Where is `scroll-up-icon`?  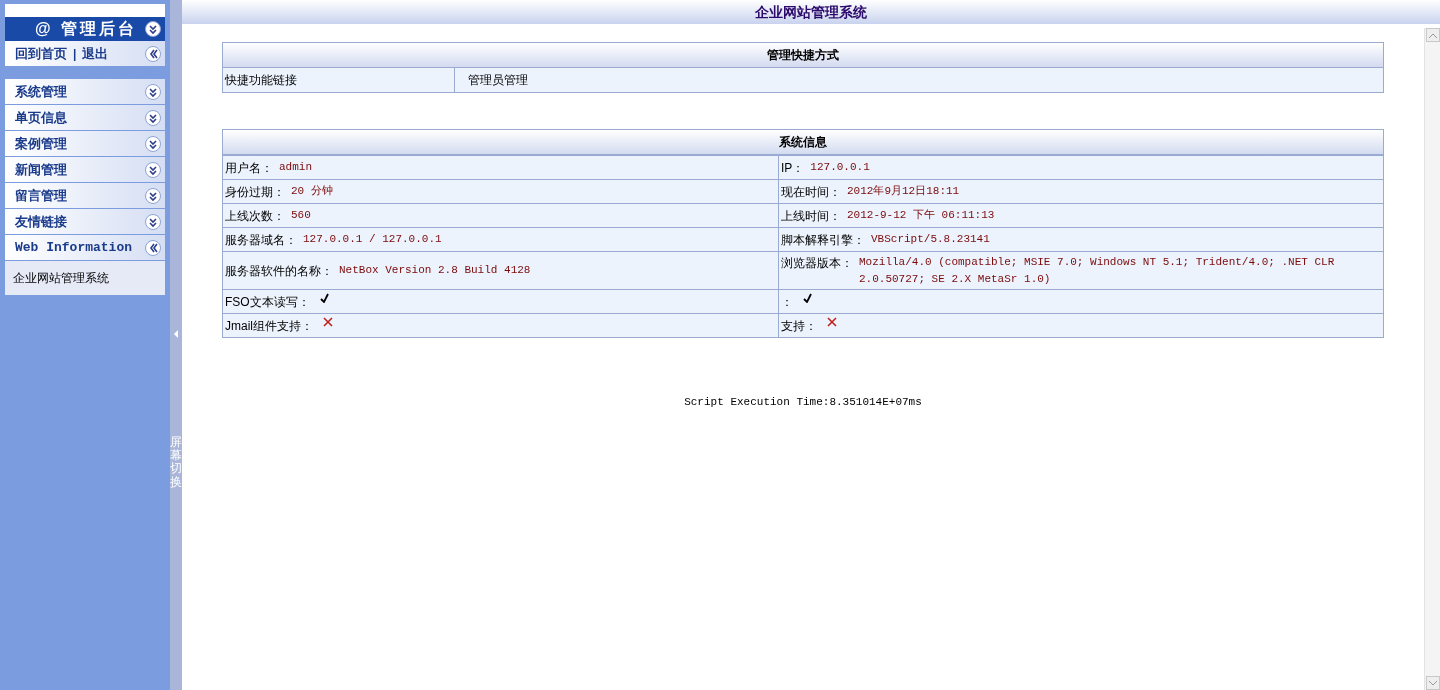 scroll-up-icon is located at coordinates (1432, 35).